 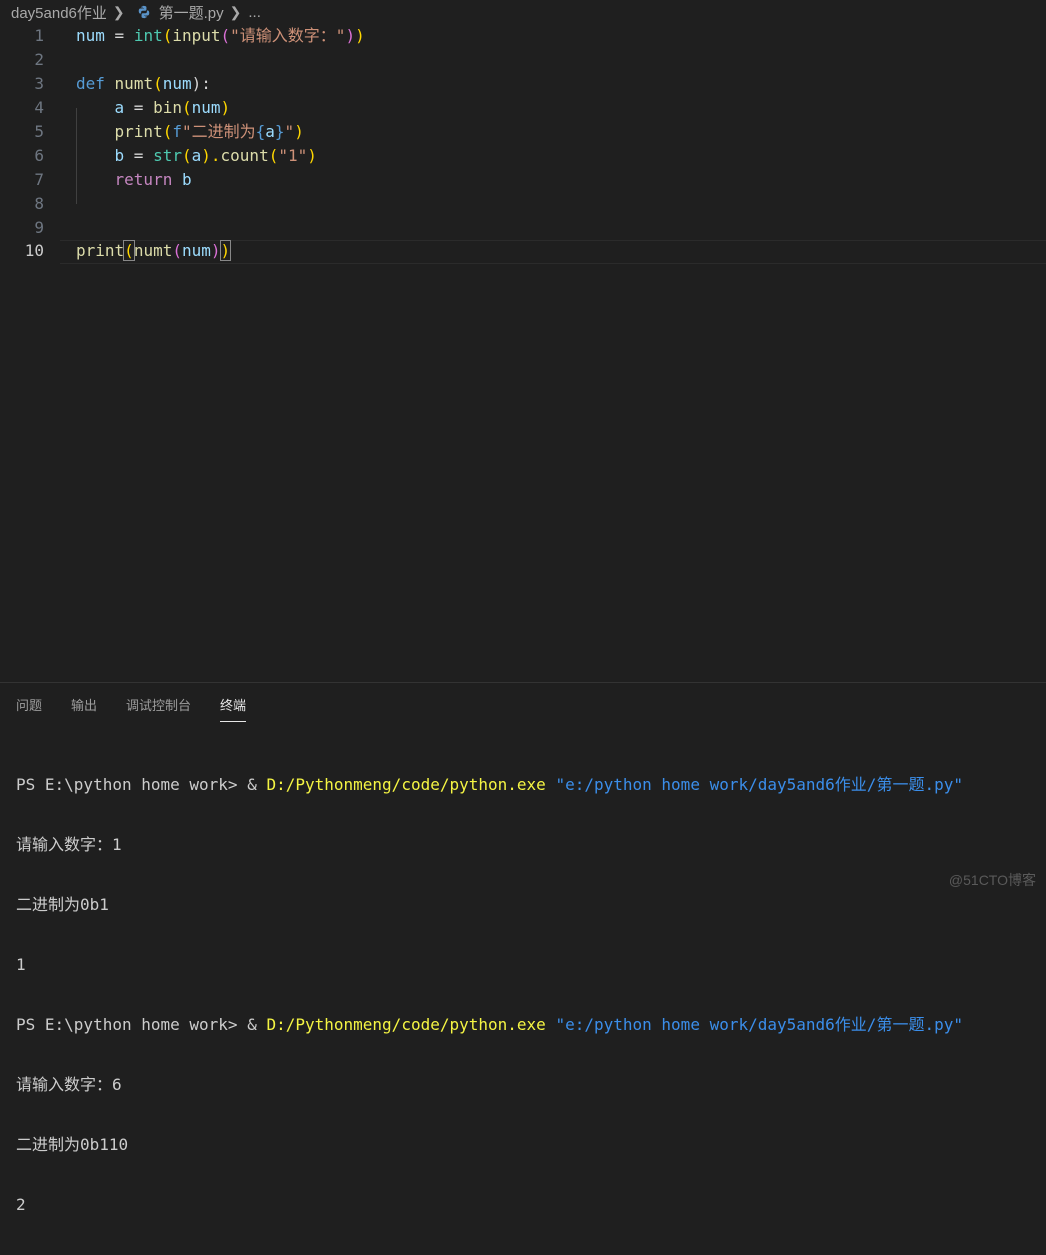 I want to click on code-line: 10 print(numt(num)), so click(x=523, y=251).